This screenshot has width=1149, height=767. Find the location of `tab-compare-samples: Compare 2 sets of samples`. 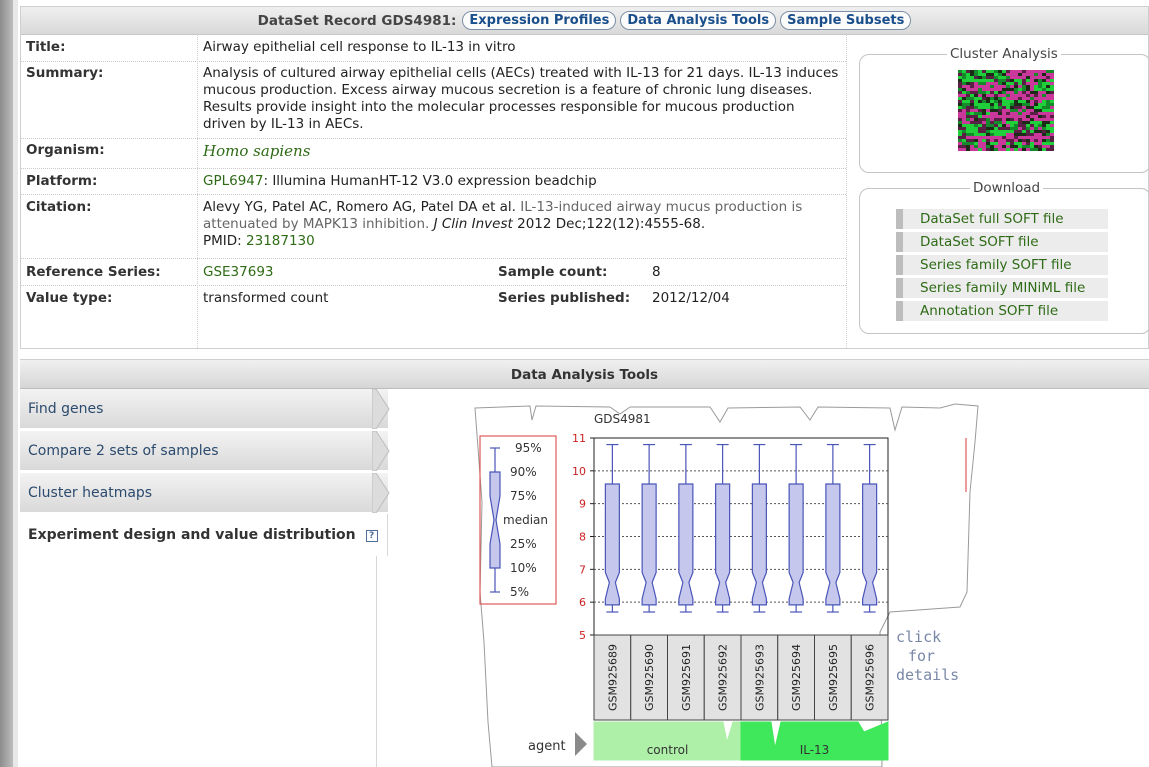

tab-compare-samples: Compare 2 sets of samples is located at coordinates (205, 451).